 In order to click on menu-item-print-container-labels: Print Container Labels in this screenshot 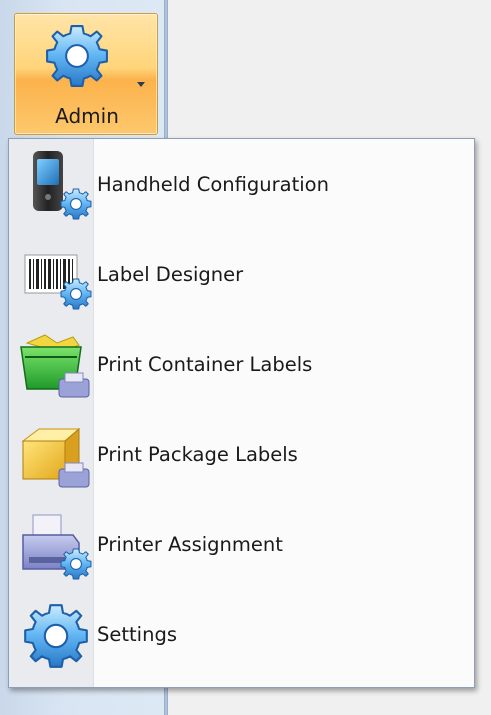, I will do `click(241, 365)`.